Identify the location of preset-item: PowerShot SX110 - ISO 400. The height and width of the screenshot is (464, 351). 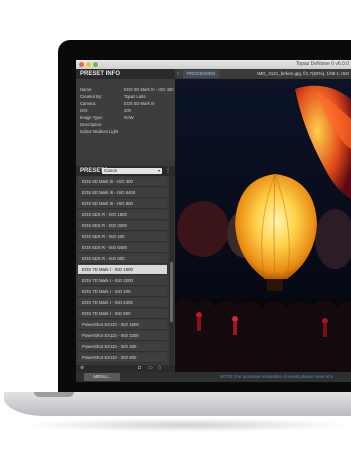
(122, 347).